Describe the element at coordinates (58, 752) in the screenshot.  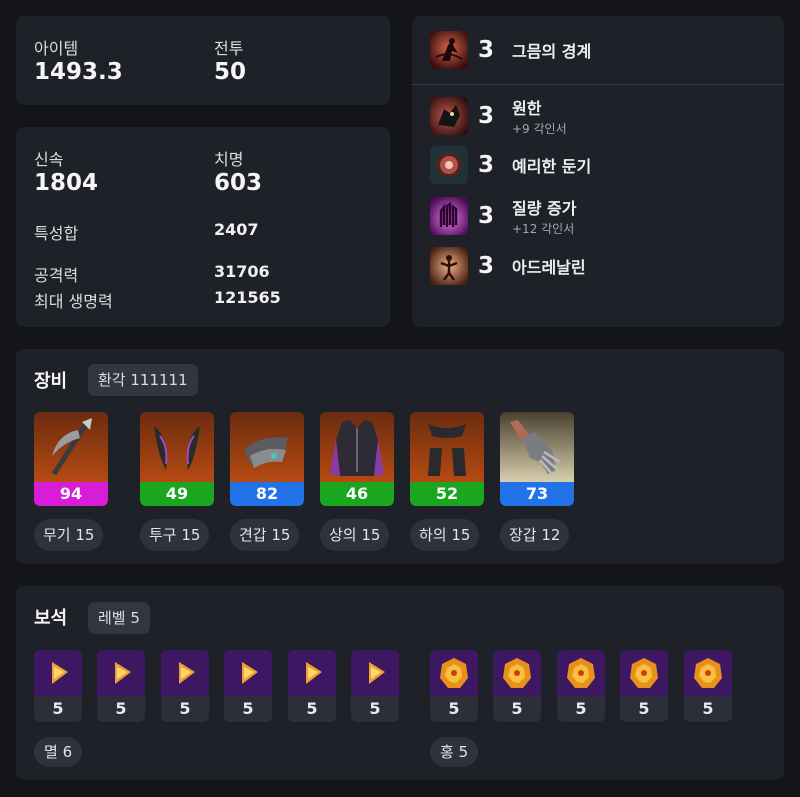
I see `annihilation-gem-summary: 멸 6` at that location.